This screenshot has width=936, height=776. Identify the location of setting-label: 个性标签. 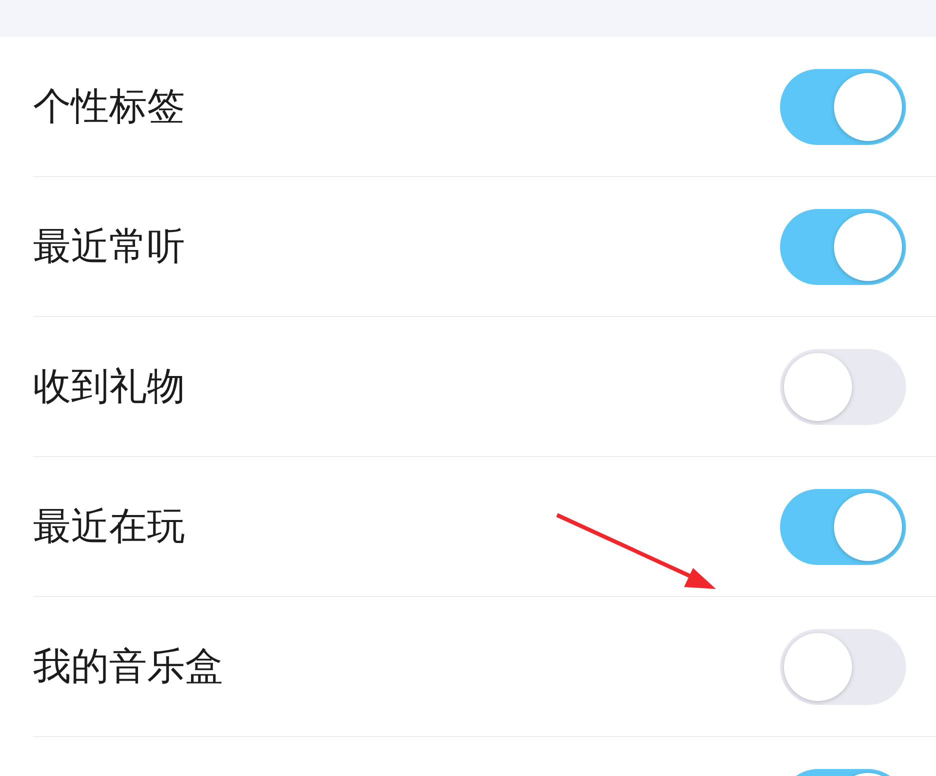
(109, 106).